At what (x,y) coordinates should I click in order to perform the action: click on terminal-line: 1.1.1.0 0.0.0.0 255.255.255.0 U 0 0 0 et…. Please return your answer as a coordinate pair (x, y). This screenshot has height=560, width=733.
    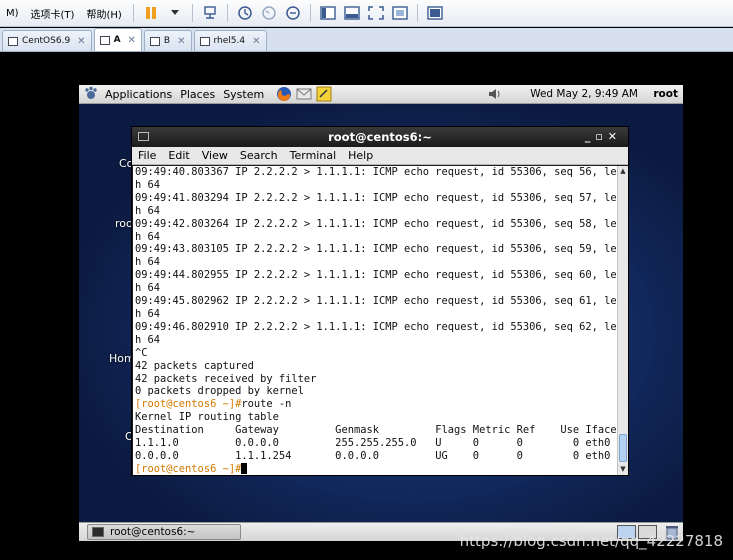
    Looking at the image, I should click on (377, 443).